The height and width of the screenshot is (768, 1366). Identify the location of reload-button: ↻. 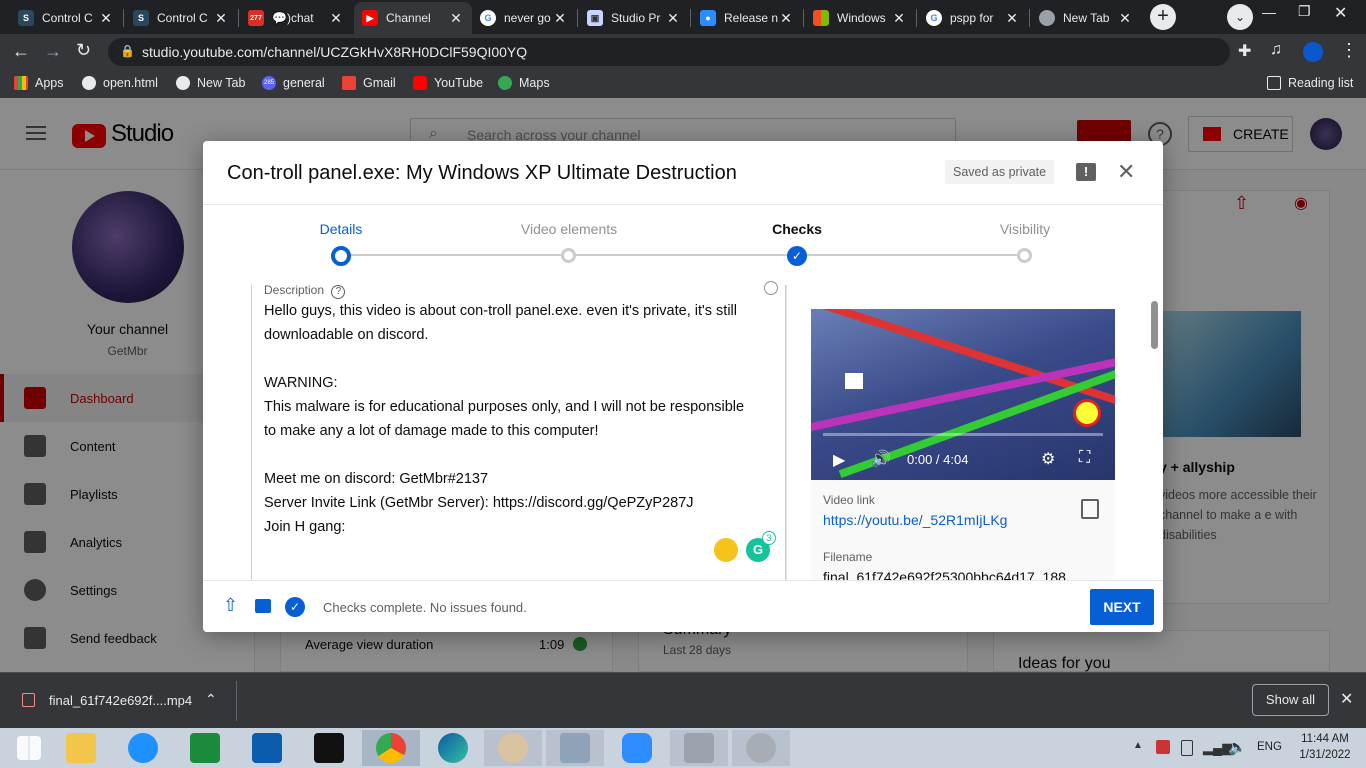
(83, 50).